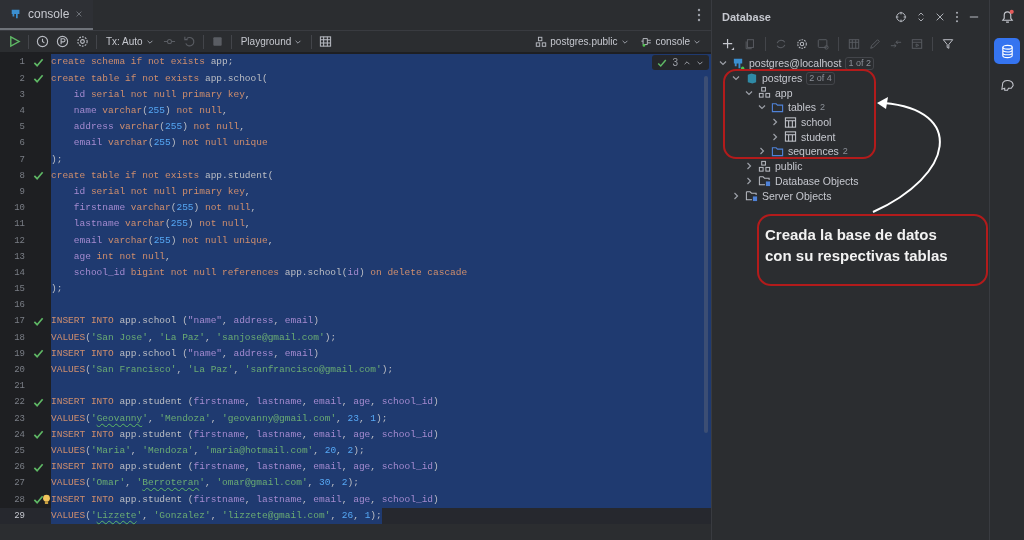 This screenshot has width=1024, height=540. Describe the element at coordinates (62, 42) in the screenshot. I see `parameters-icon` at that location.